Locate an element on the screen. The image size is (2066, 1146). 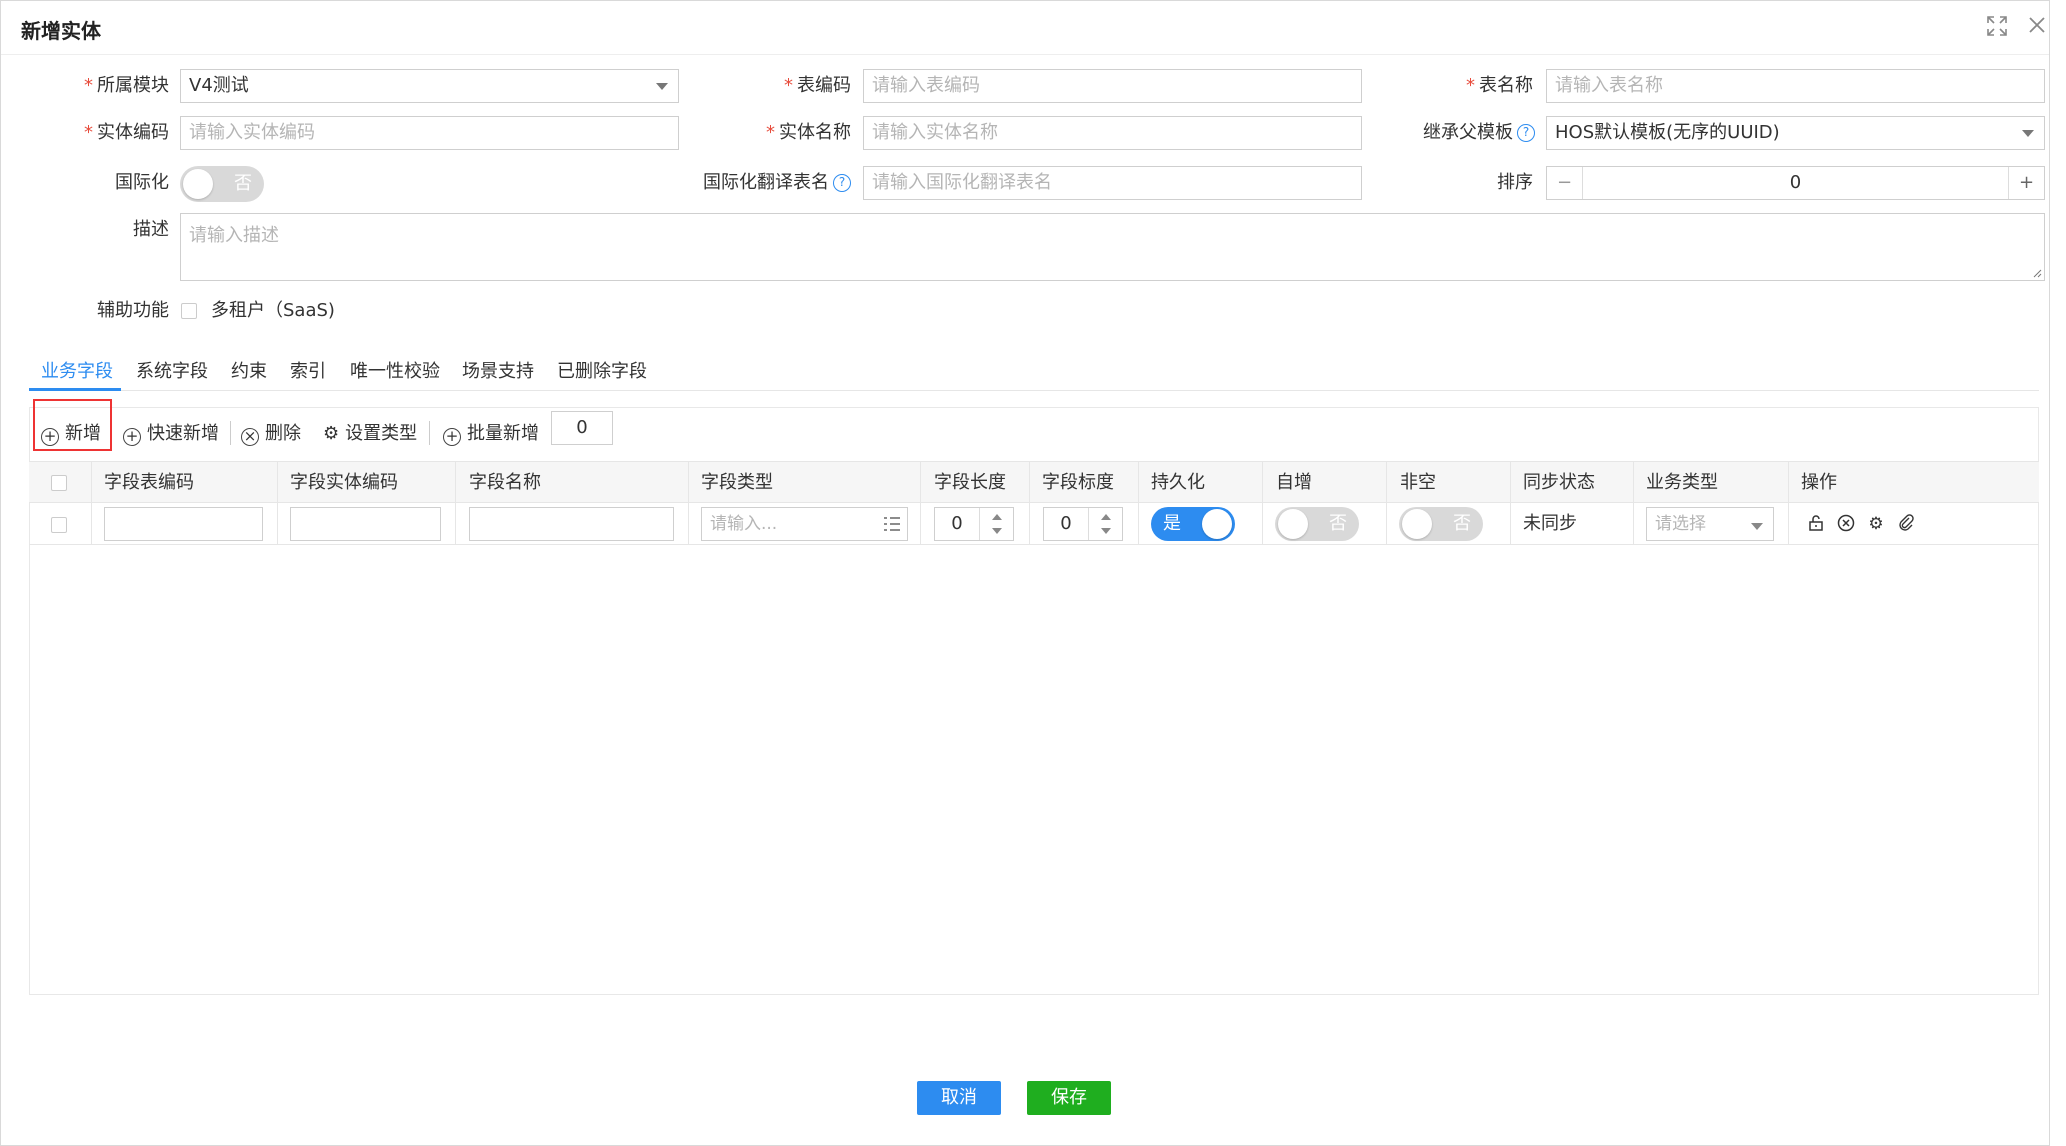
sort-decrement-button: − is located at coordinates (1565, 183).